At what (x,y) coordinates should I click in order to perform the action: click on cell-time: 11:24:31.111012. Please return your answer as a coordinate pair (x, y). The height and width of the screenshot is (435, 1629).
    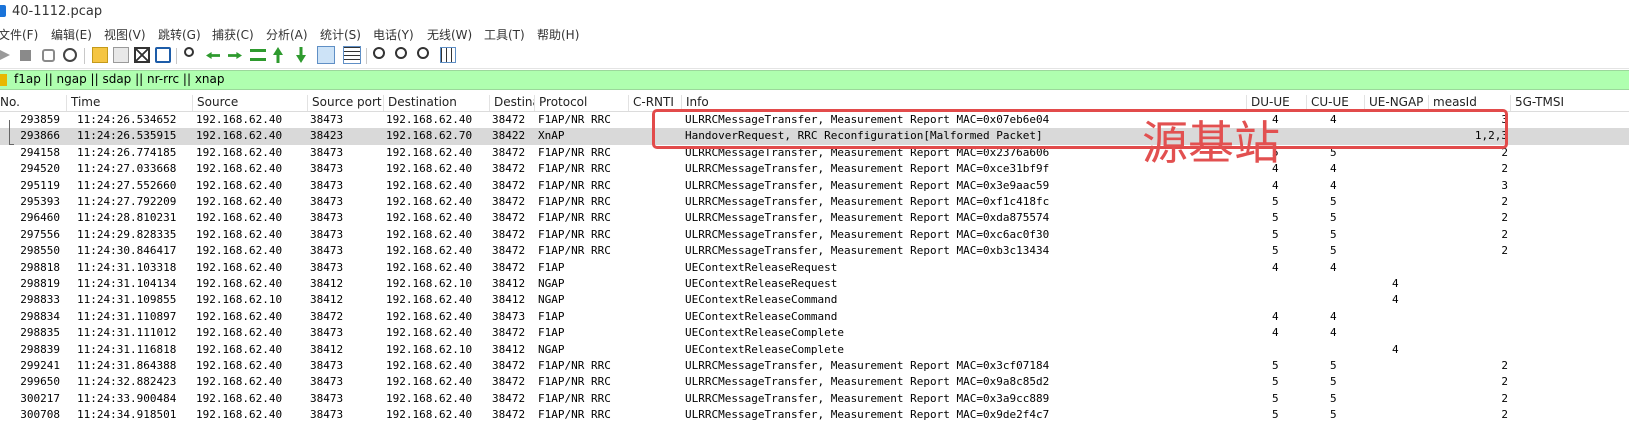
    Looking at the image, I should click on (127, 333).